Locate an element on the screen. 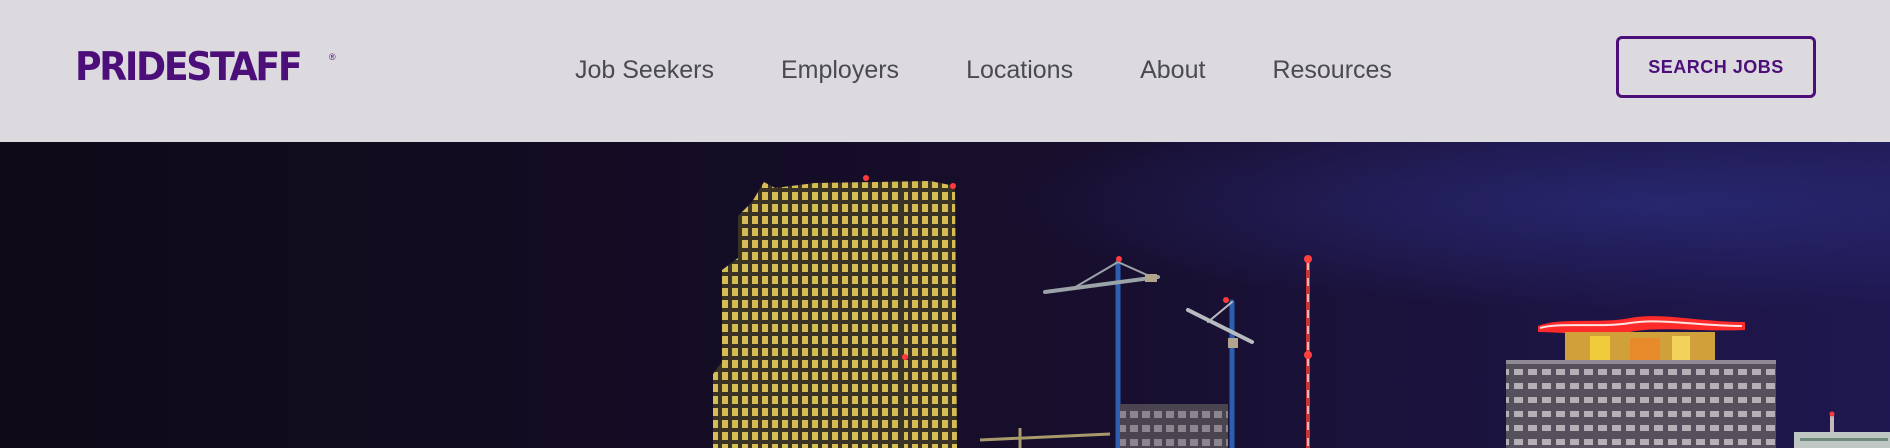 This screenshot has height=448, width=1890. nav-item-locations: Locations is located at coordinates (1019, 70).